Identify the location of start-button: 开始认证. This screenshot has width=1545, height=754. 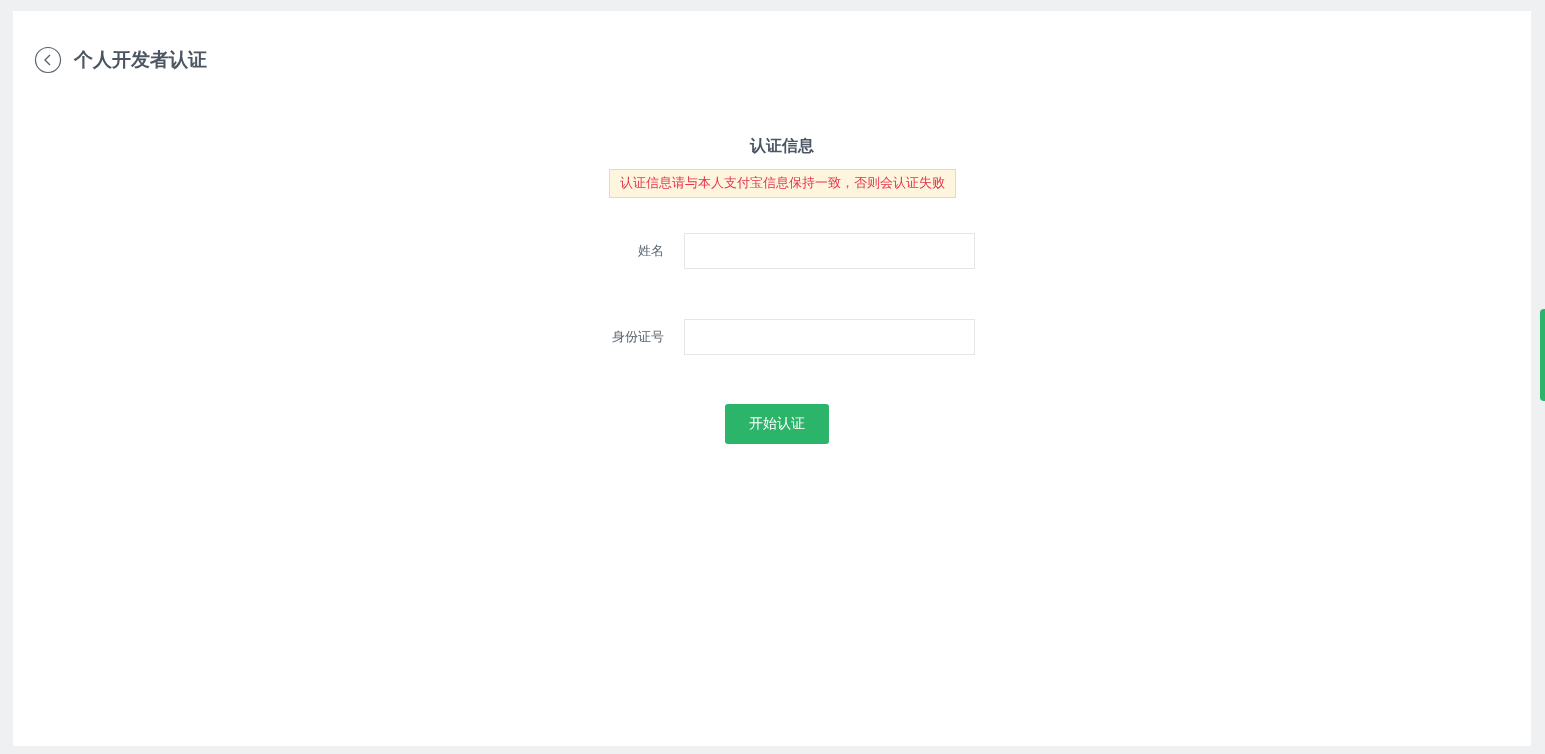
(777, 424).